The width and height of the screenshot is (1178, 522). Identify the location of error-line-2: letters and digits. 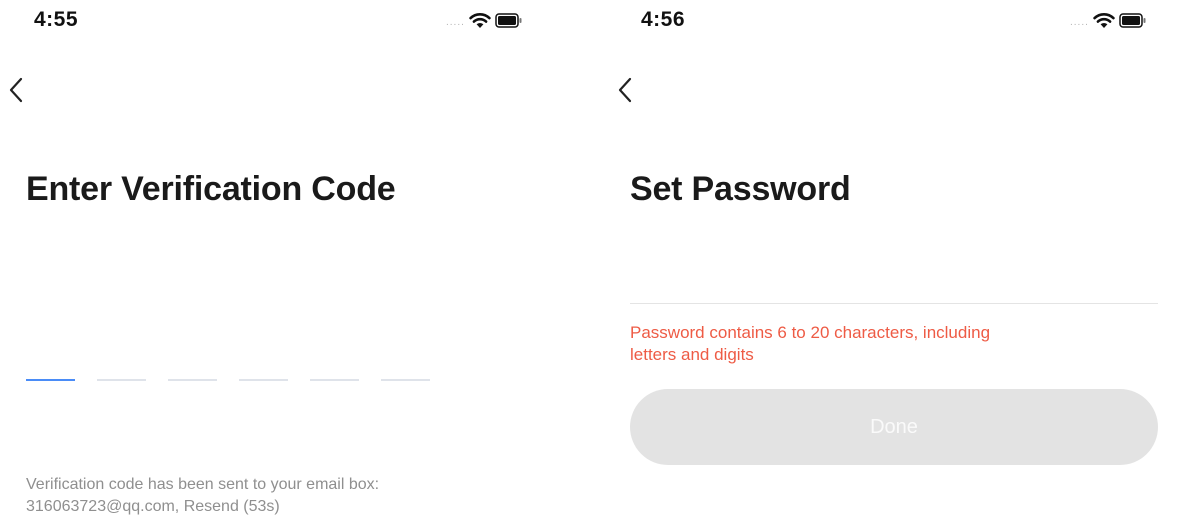
(692, 354).